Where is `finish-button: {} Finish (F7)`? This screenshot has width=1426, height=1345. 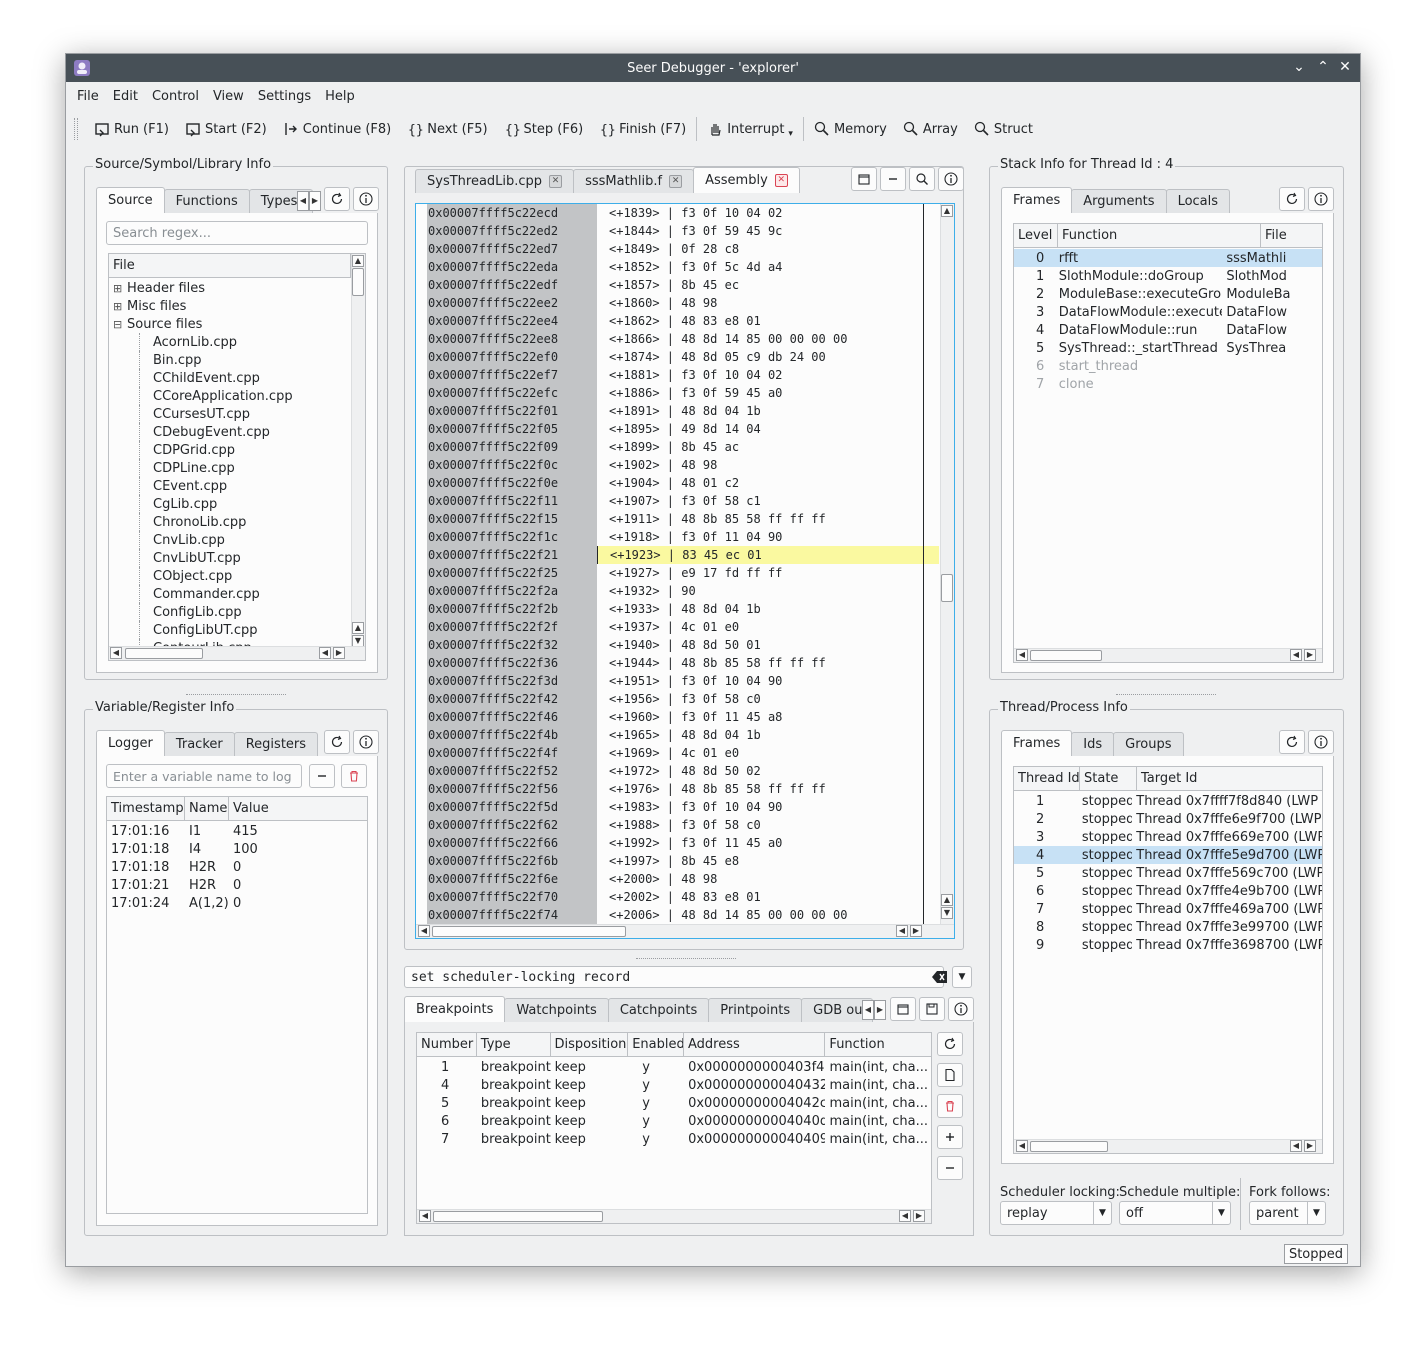
finish-button: {} Finish (F7) is located at coordinates (642, 129).